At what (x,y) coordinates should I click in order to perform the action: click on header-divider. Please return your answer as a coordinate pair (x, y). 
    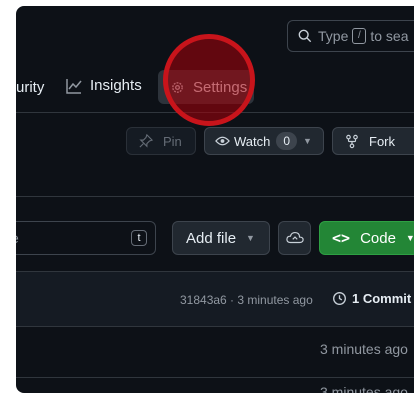
    Looking at the image, I should click on (215, 196).